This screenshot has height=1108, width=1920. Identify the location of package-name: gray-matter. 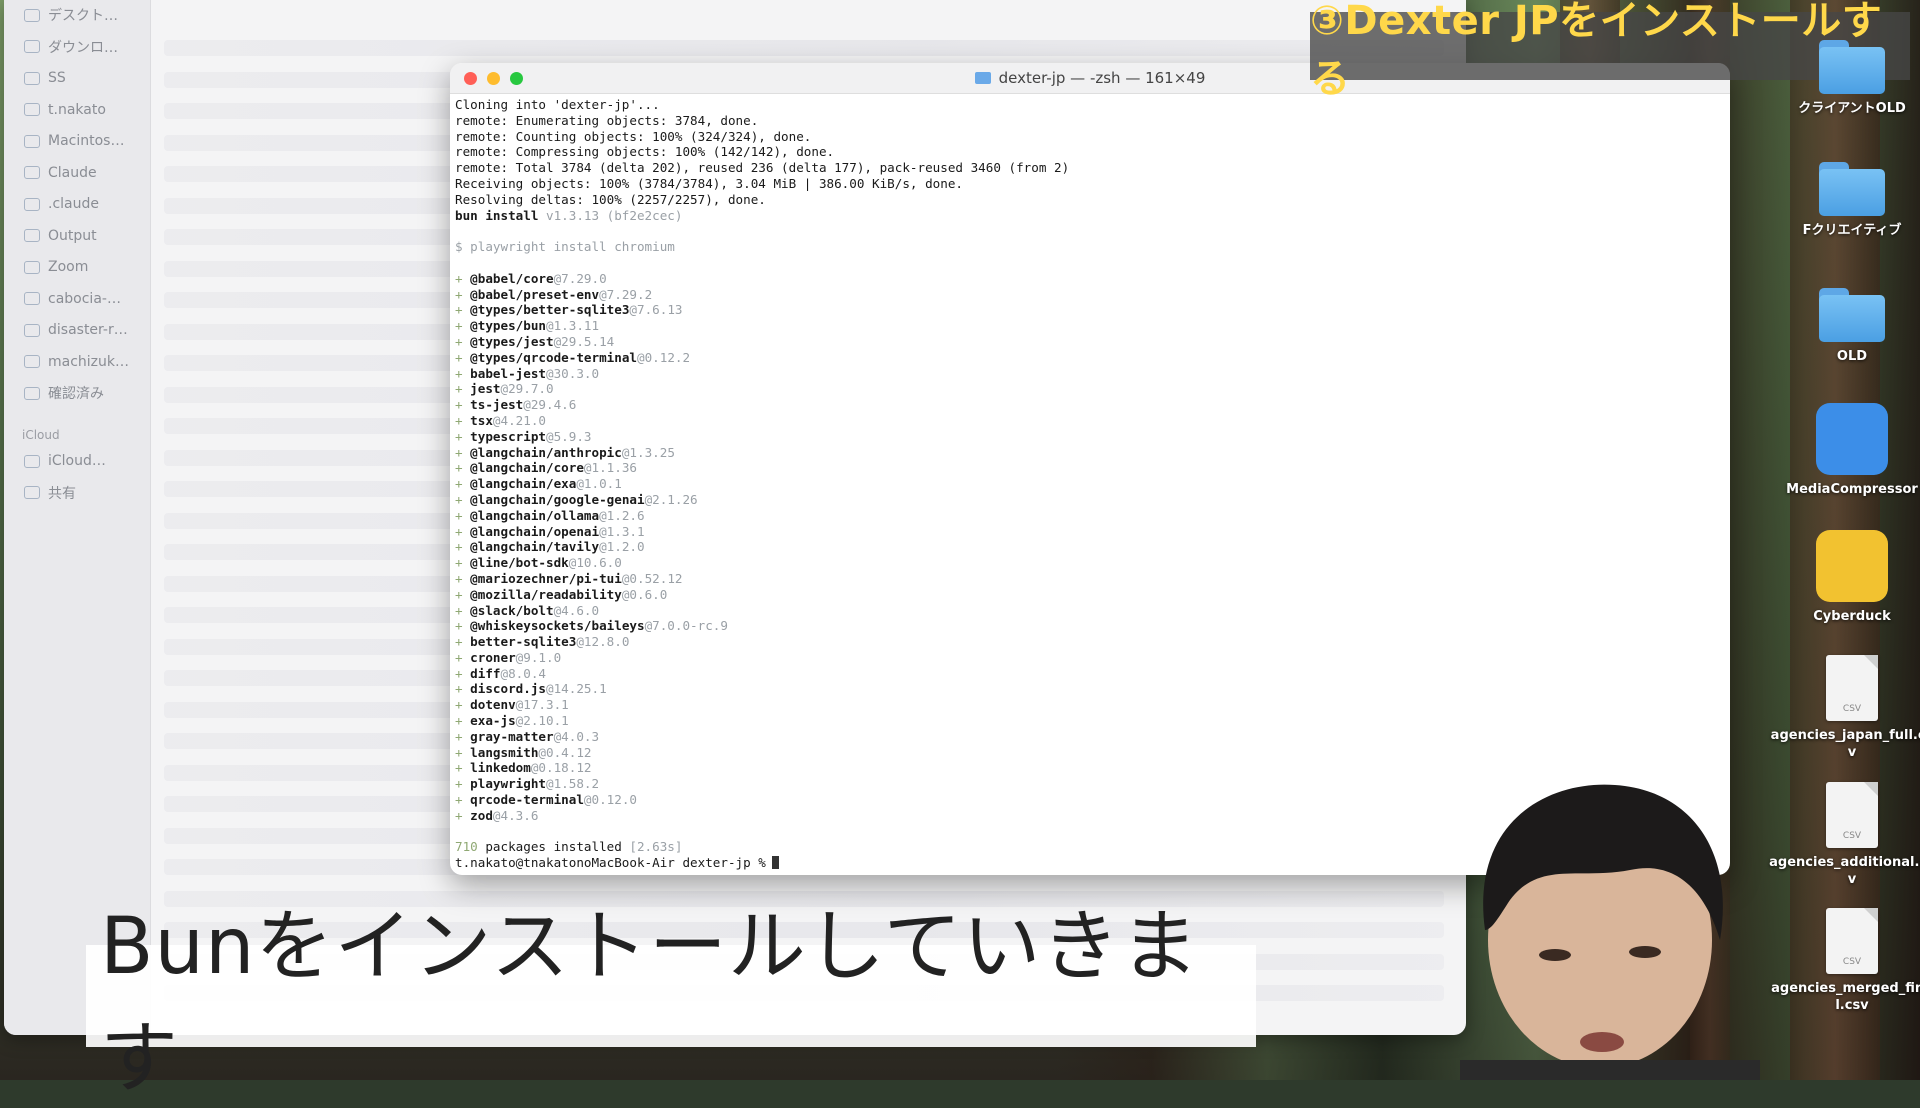
(512, 736).